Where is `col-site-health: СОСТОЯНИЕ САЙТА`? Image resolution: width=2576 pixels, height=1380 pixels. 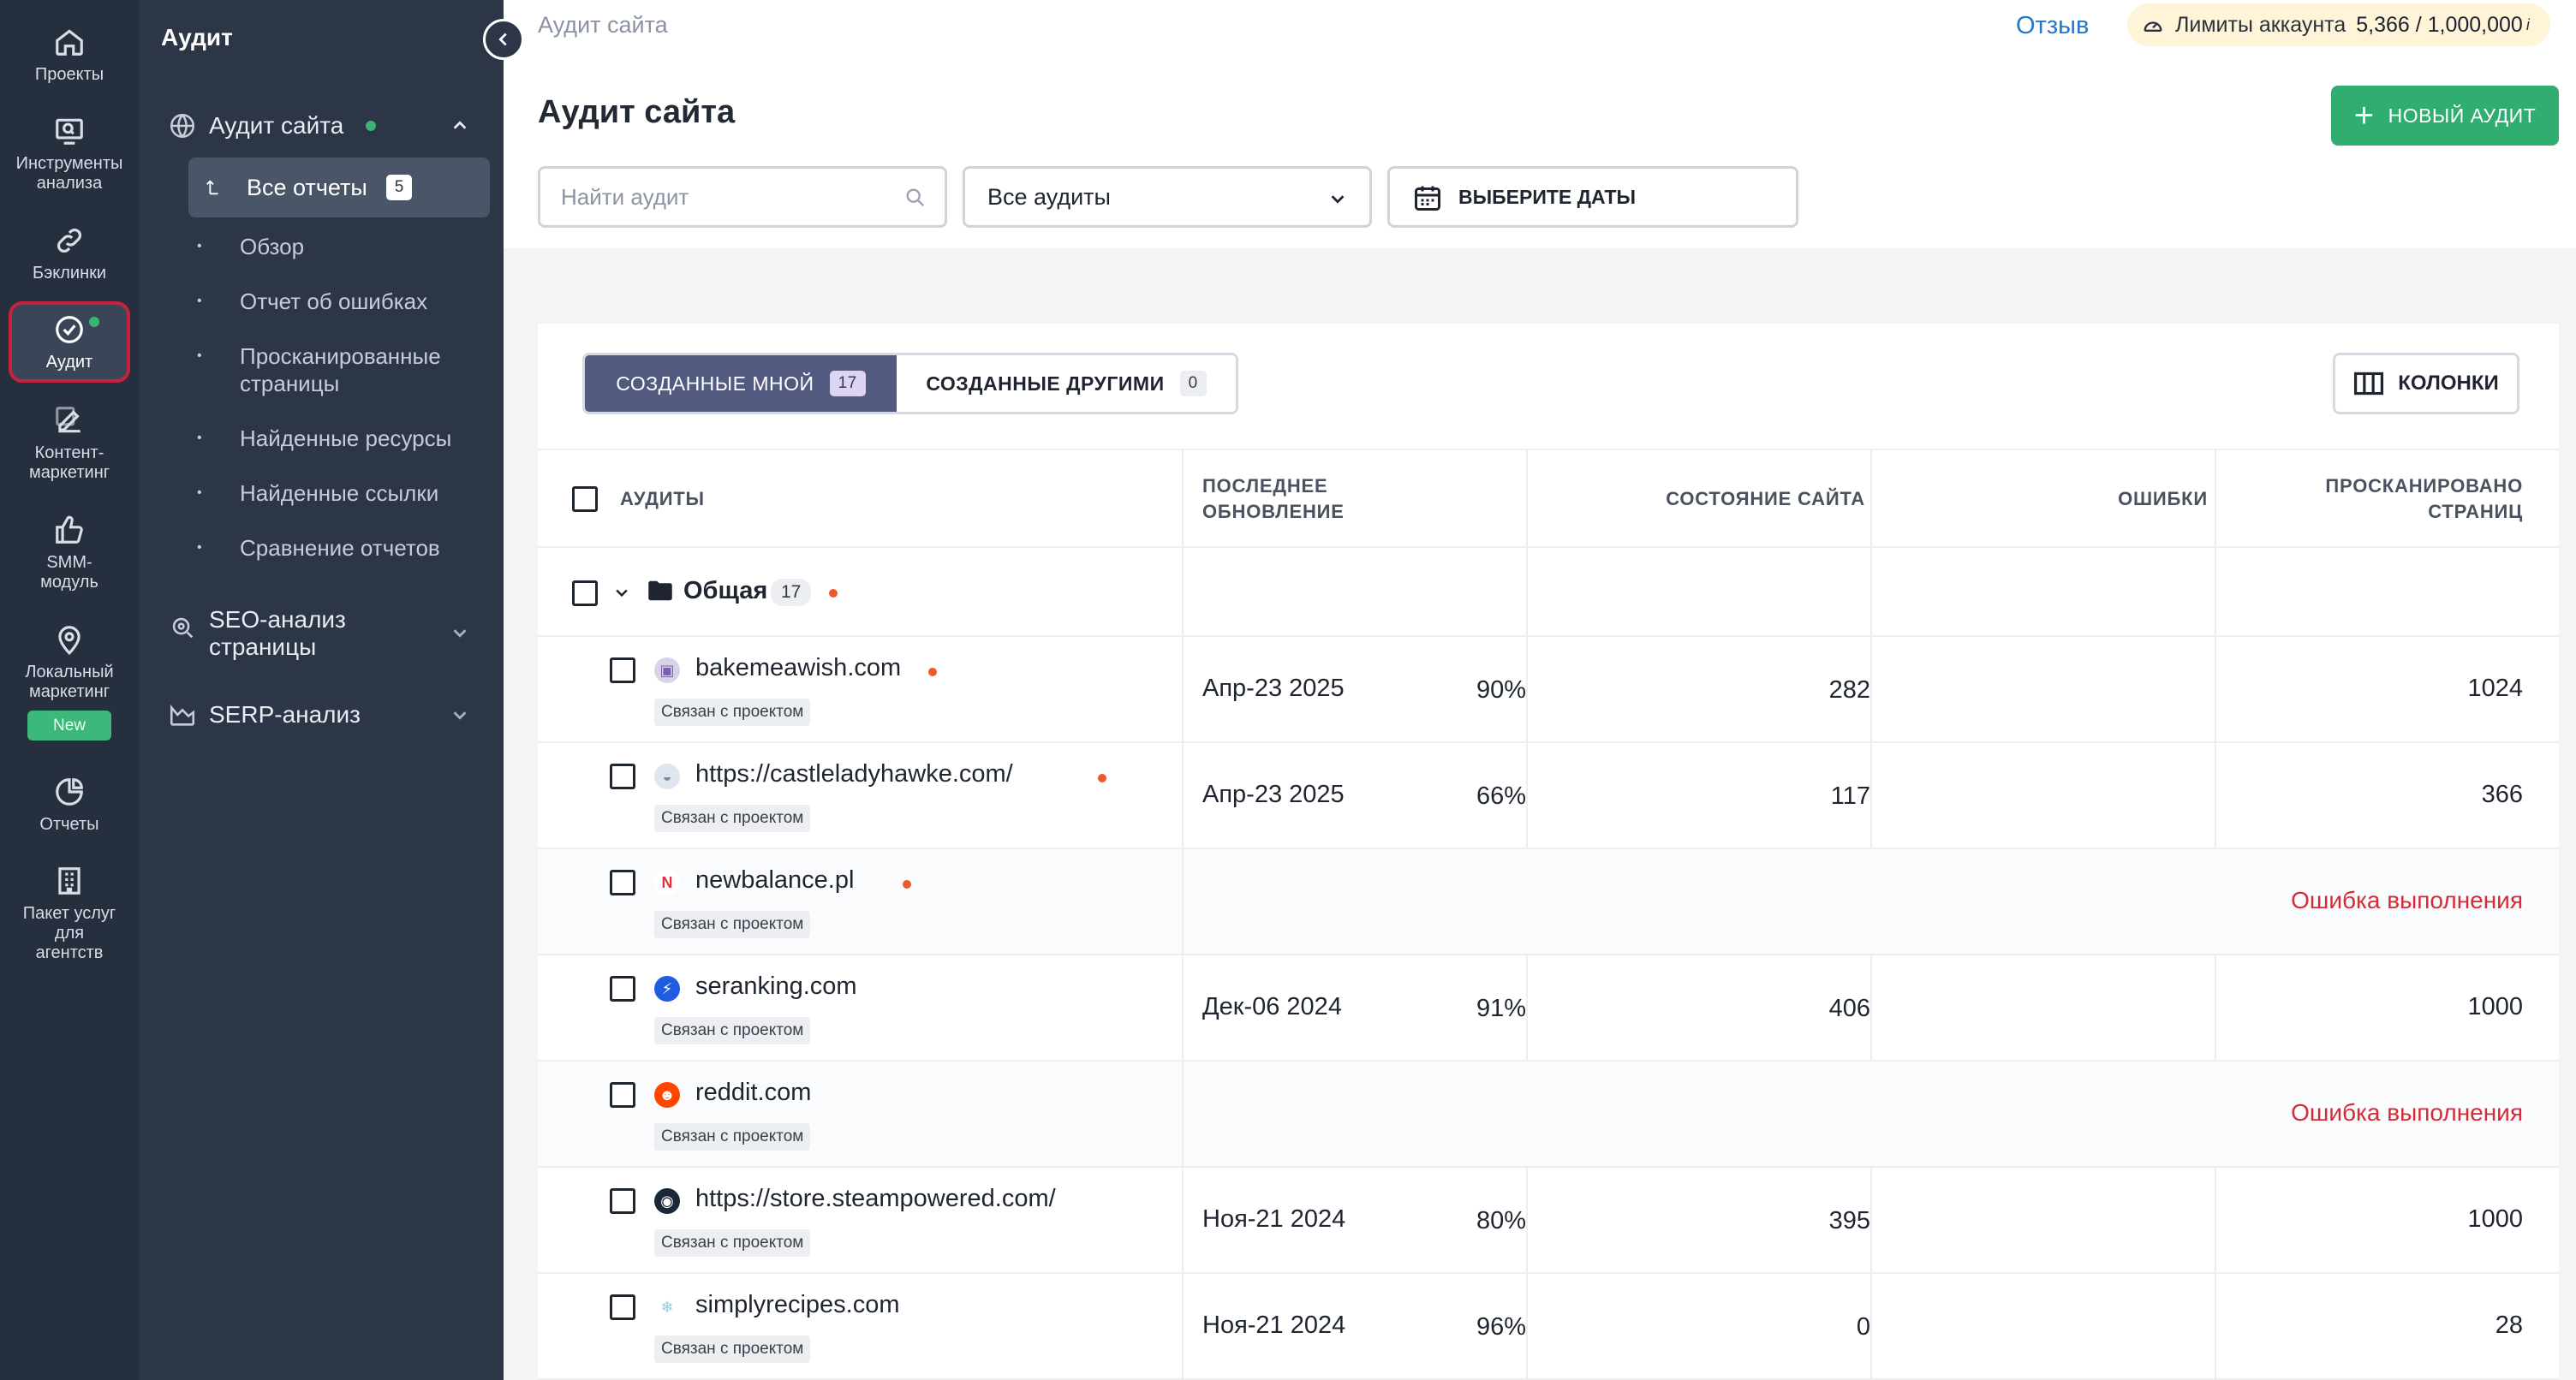 col-site-health: СОСТОЯНИЕ САЙТА is located at coordinates (1766, 499).